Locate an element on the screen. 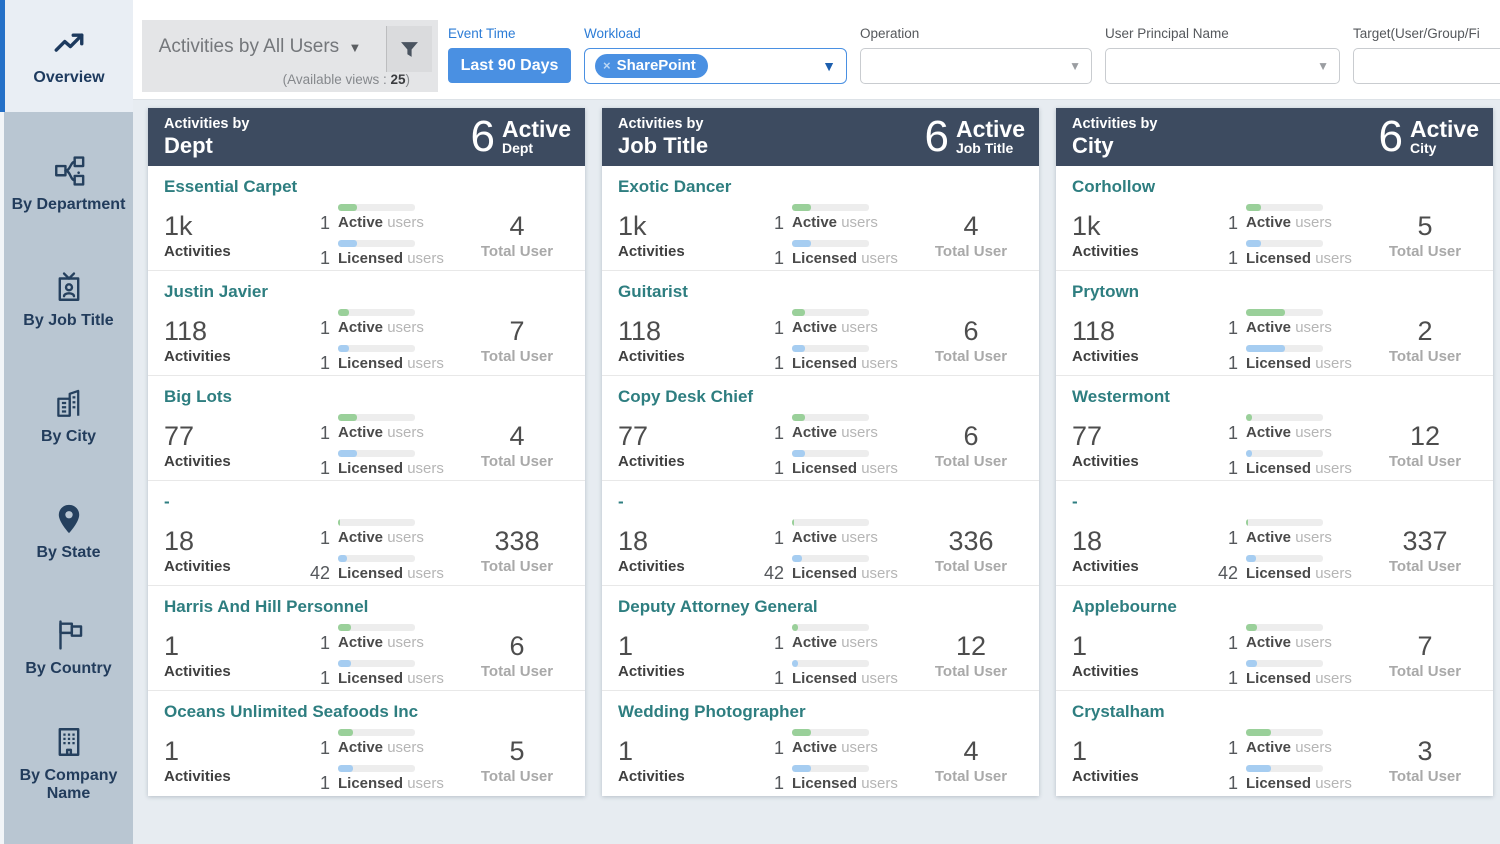 The image size is (1500, 844). users-stats: 1 Active users 1 Licensed users is located at coordinates (830, 760).